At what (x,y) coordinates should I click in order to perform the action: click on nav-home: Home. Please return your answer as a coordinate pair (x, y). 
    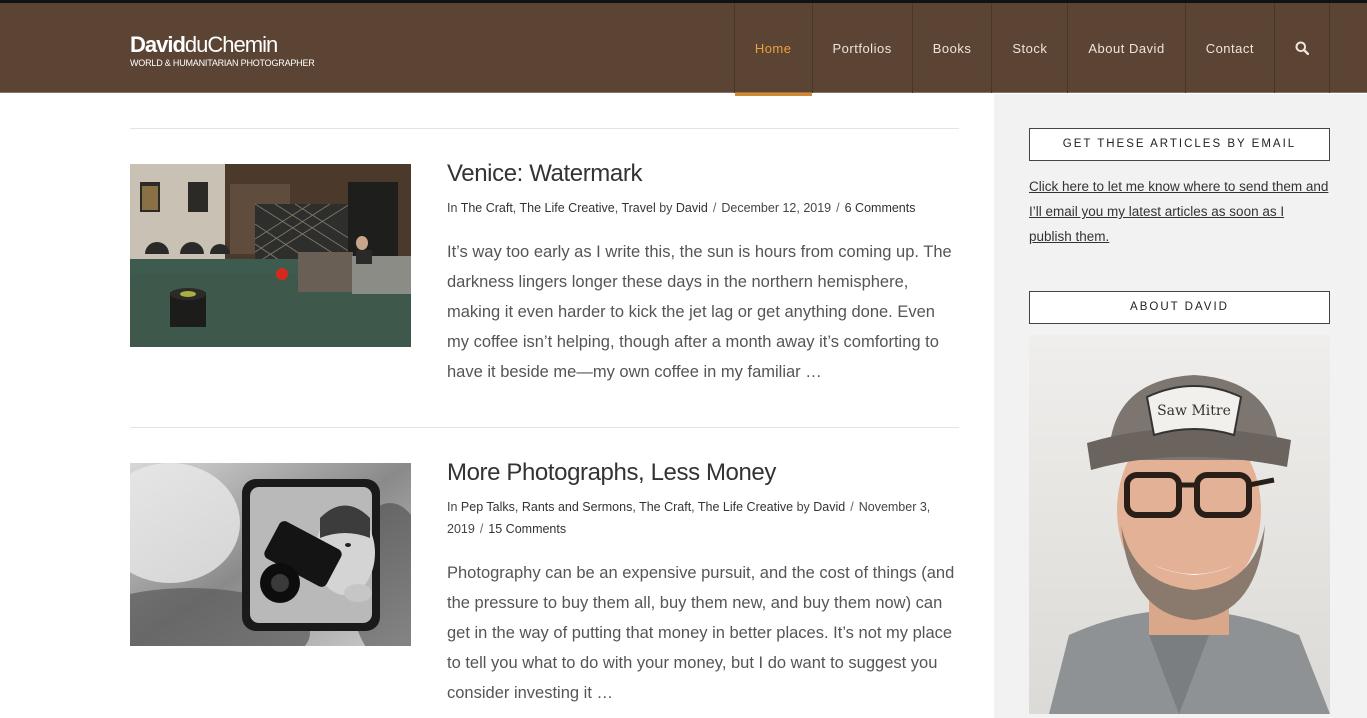
    Looking at the image, I should click on (772, 49).